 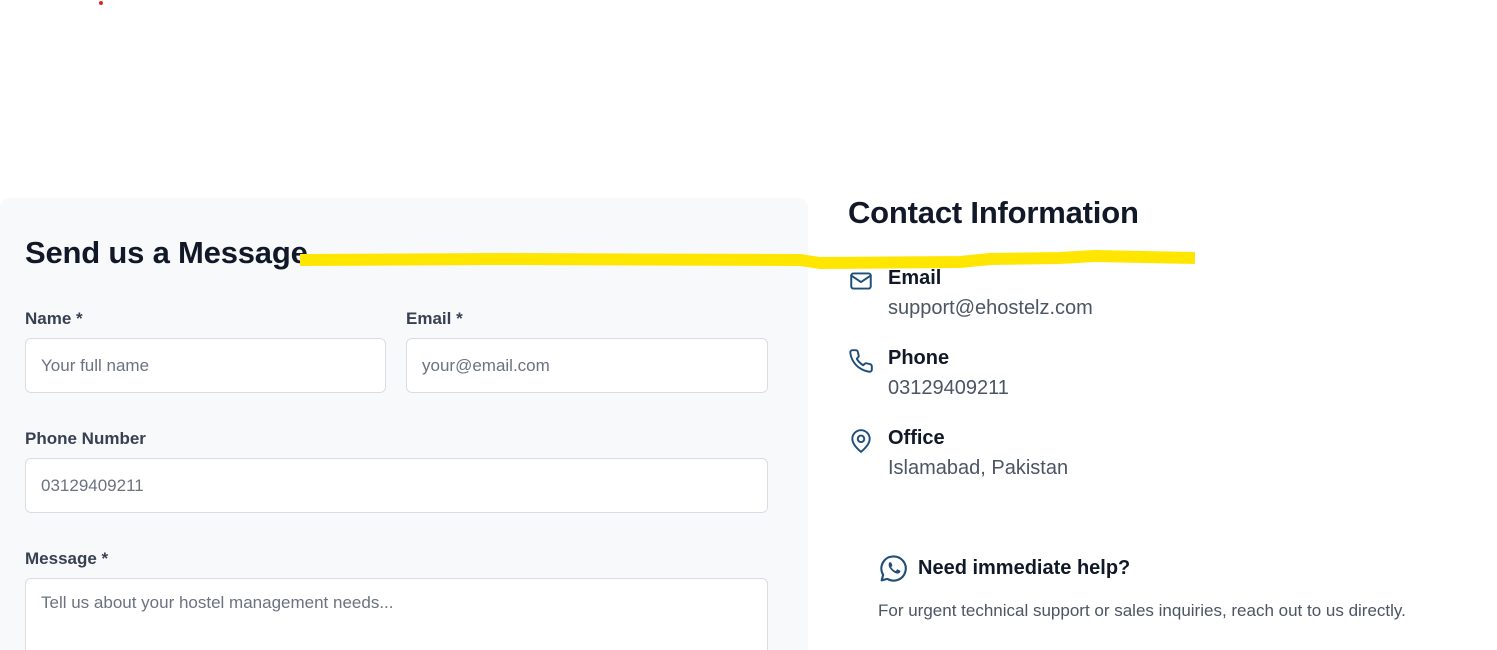 What do you see at coordinates (916, 438) in the screenshot?
I see `office-info-label: Office` at bounding box center [916, 438].